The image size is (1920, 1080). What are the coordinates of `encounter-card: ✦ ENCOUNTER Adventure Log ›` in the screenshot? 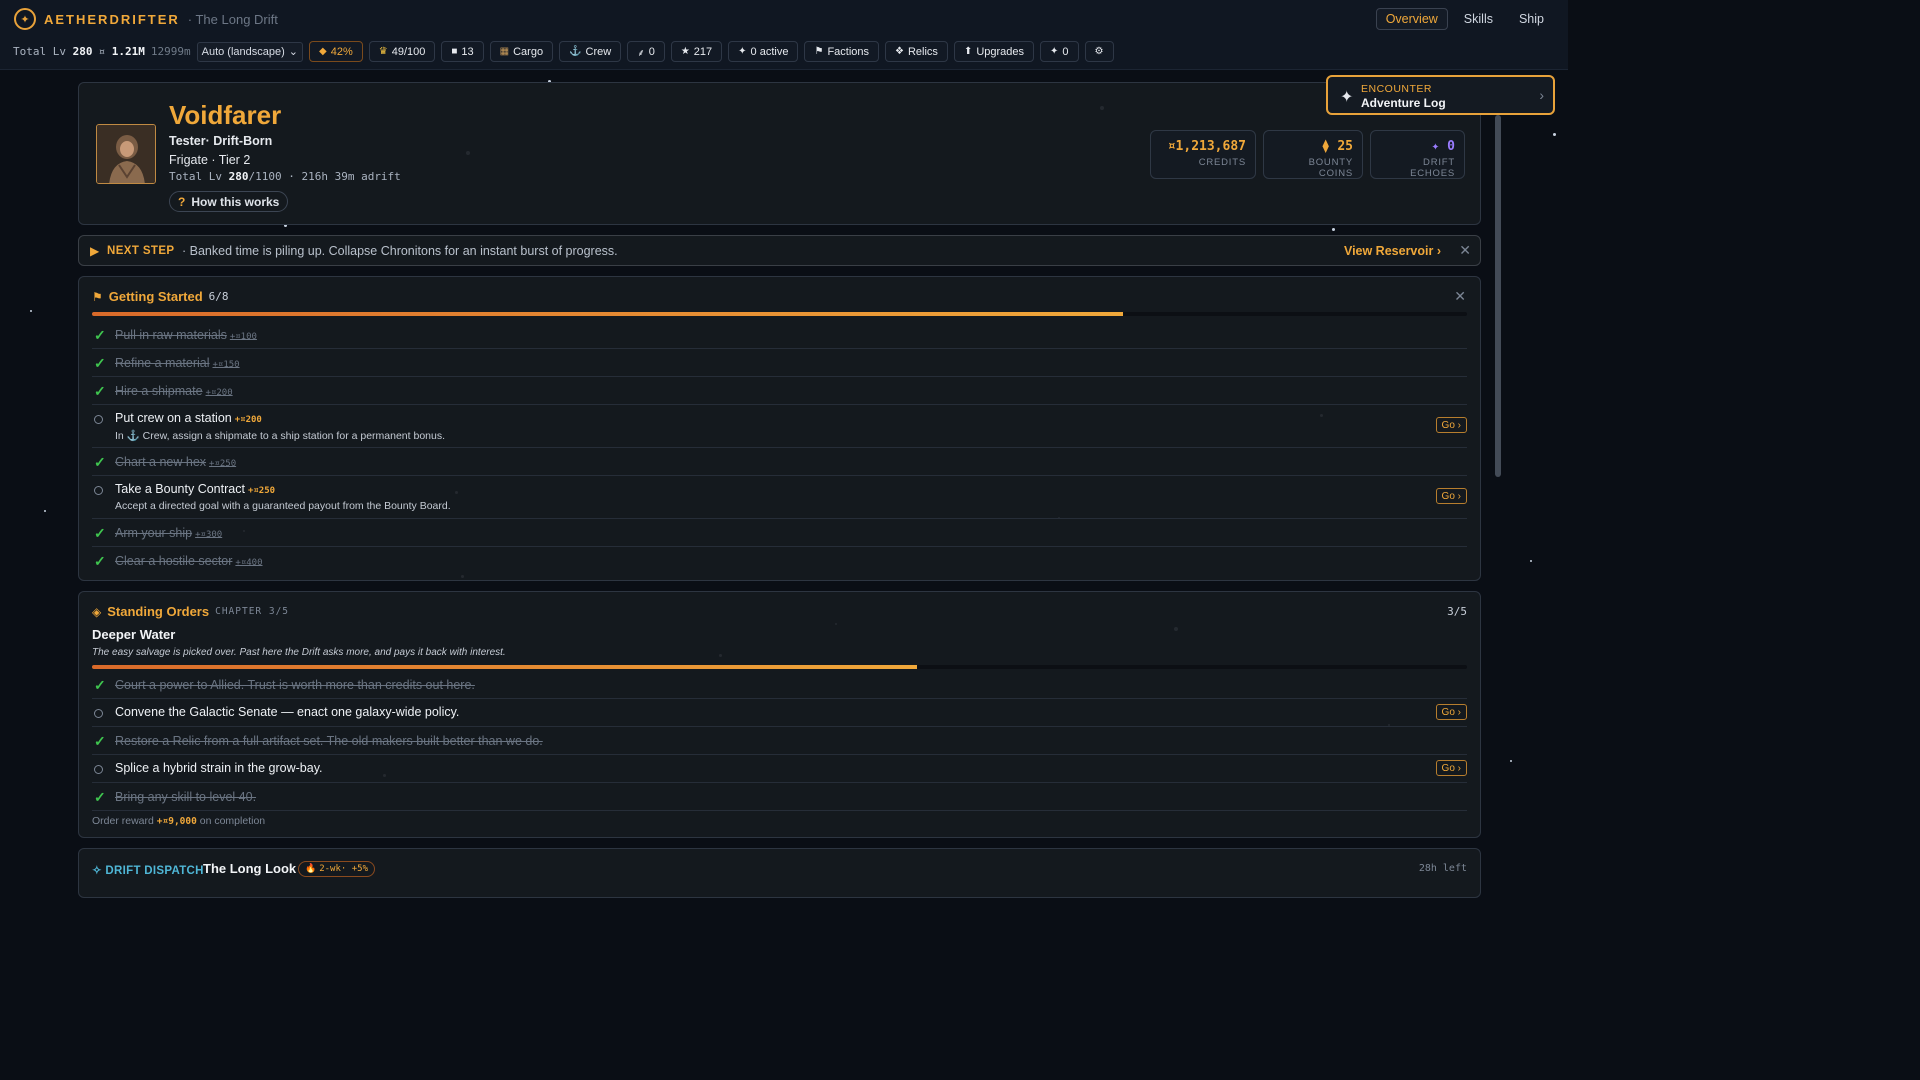 It's located at (1440, 95).